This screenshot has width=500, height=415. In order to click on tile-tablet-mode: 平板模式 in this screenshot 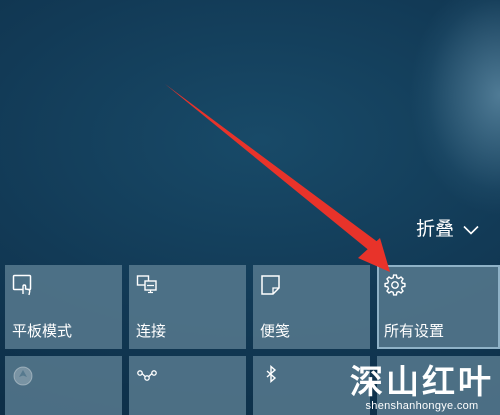, I will do `click(63, 307)`.